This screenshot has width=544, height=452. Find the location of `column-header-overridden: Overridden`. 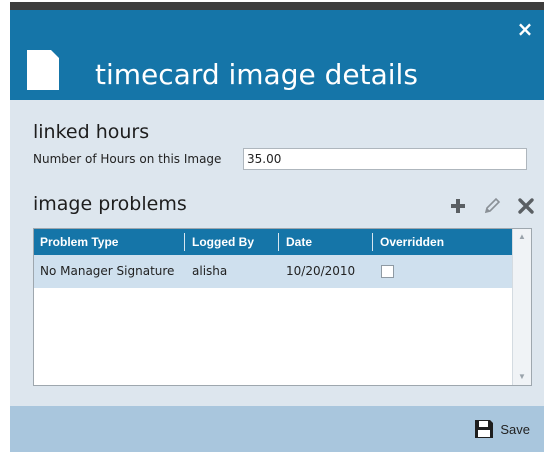

column-header-overridden: Overridden is located at coordinates (439, 242).